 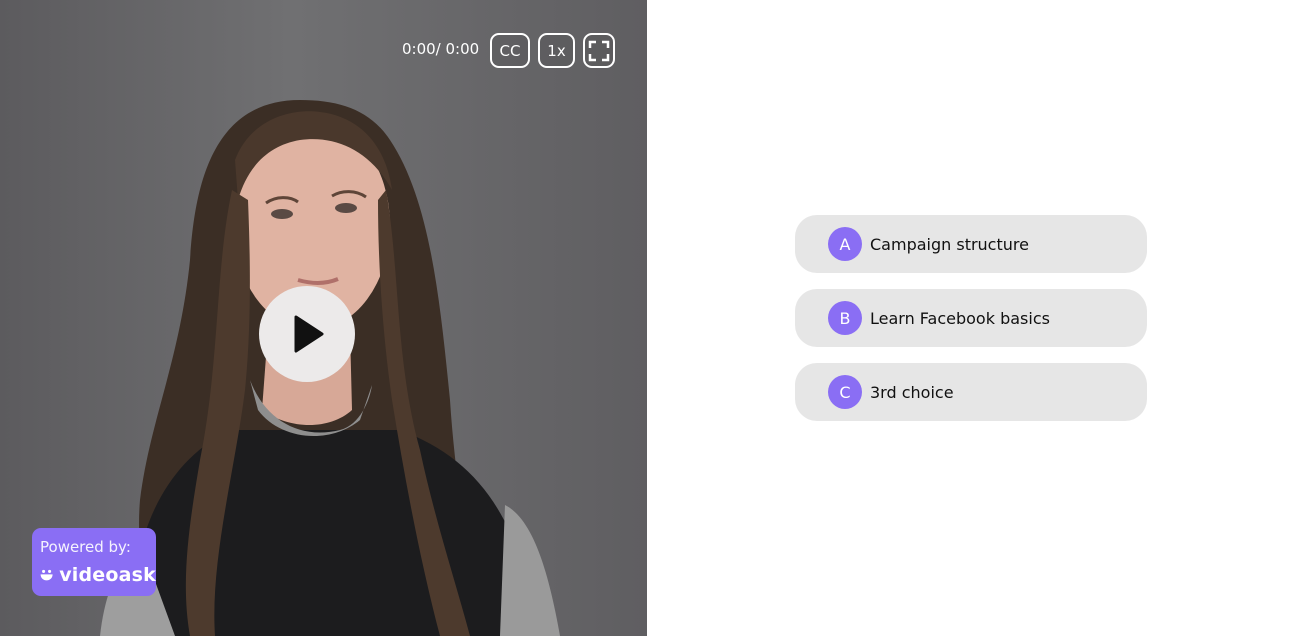 I want to click on play-button, so click(x=307, y=334).